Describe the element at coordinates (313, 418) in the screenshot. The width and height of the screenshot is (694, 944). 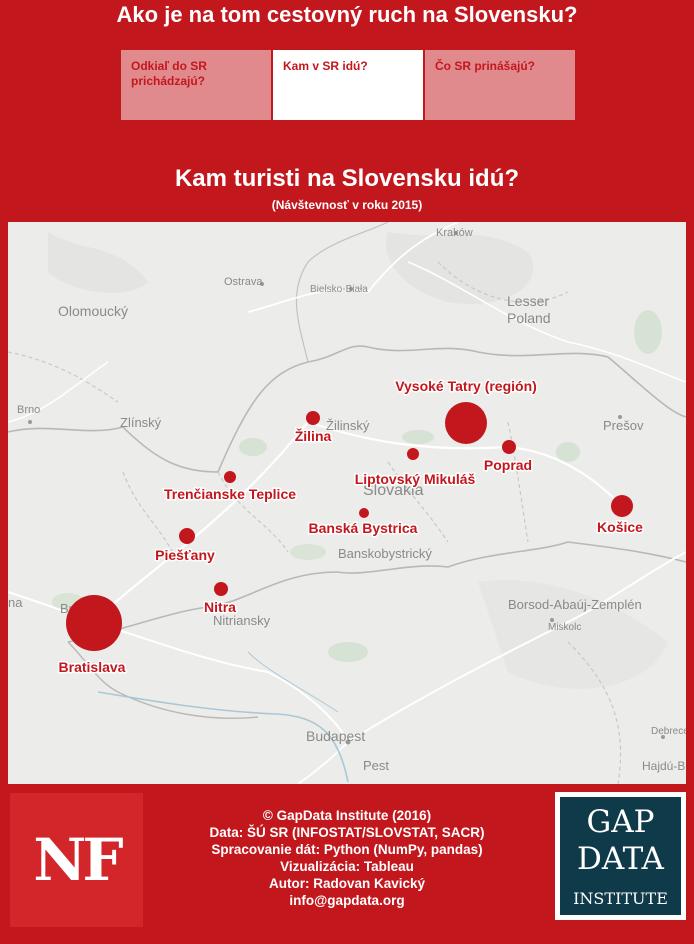
I see `marker-zilina` at that location.